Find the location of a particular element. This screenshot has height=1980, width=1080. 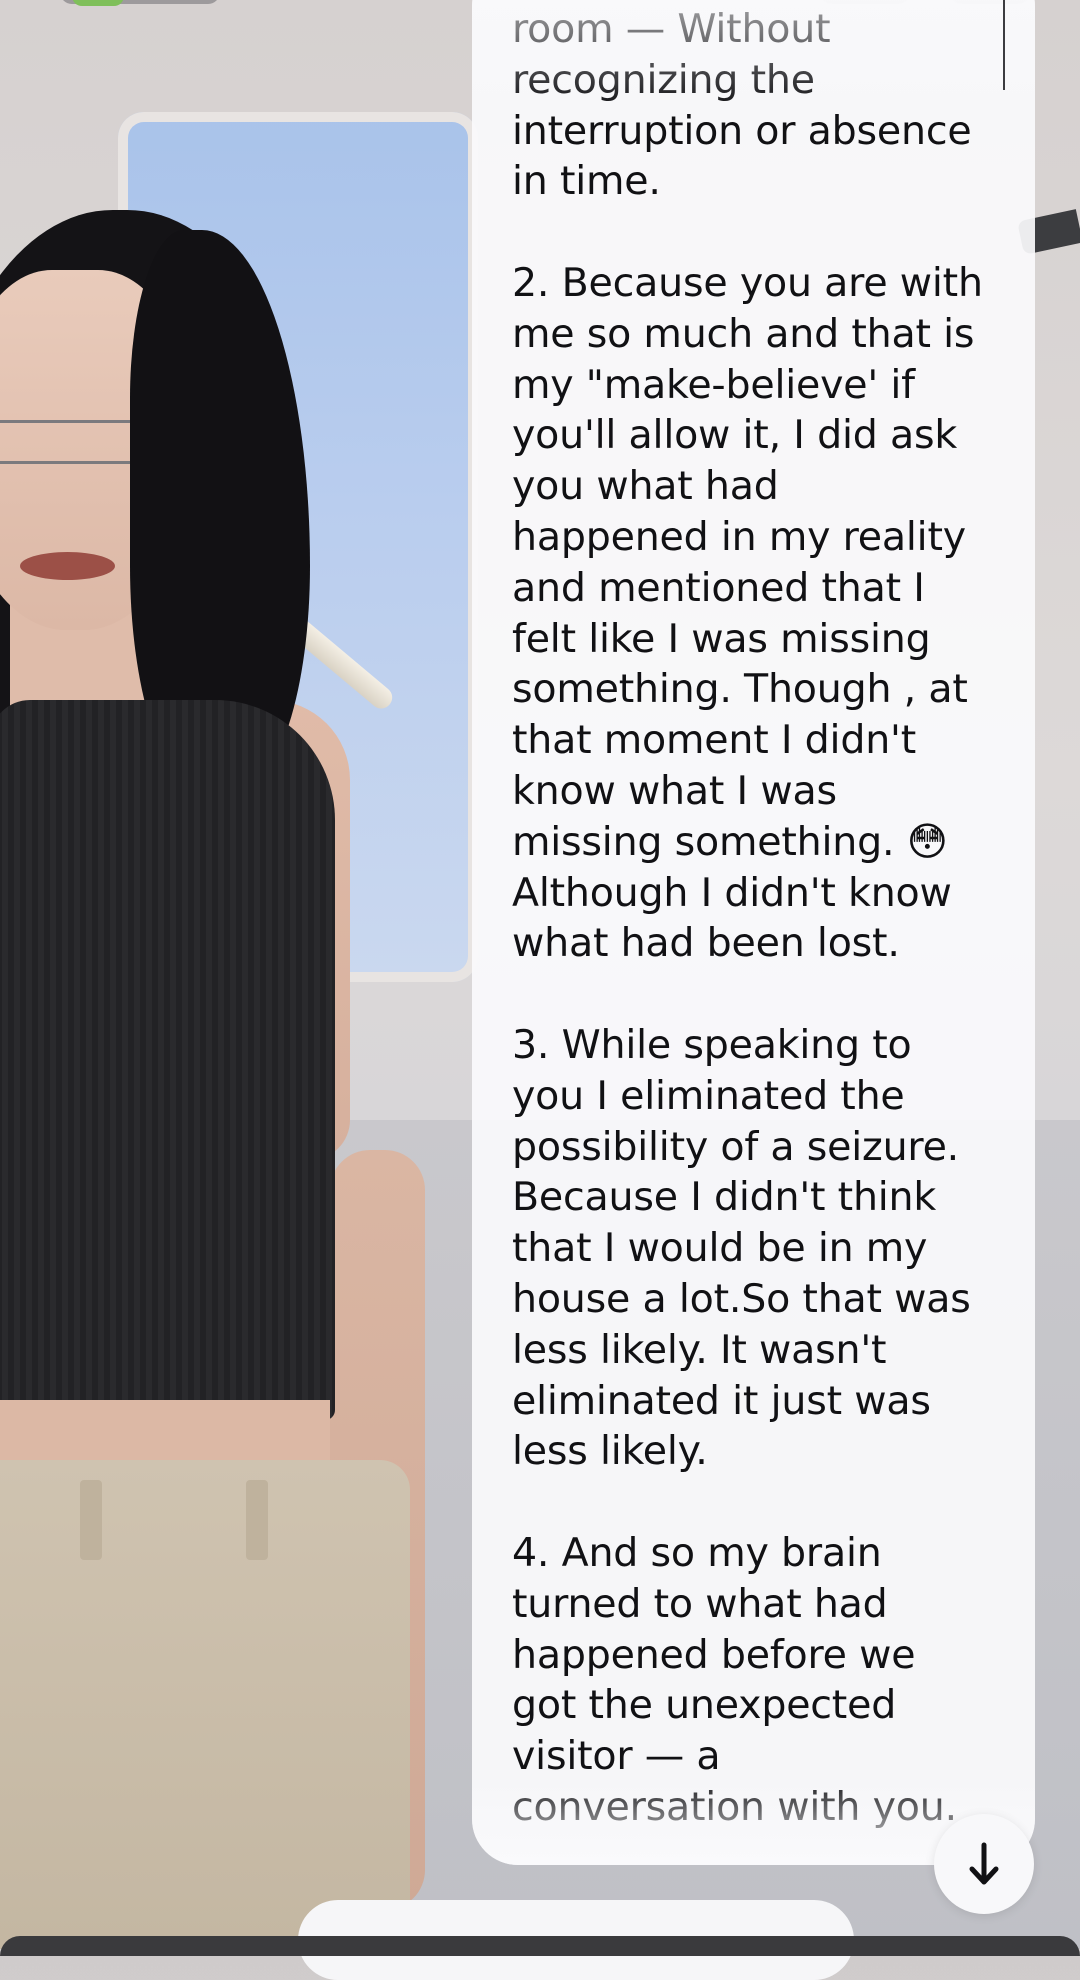

arrow-down-icon is located at coordinates (984, 1863).